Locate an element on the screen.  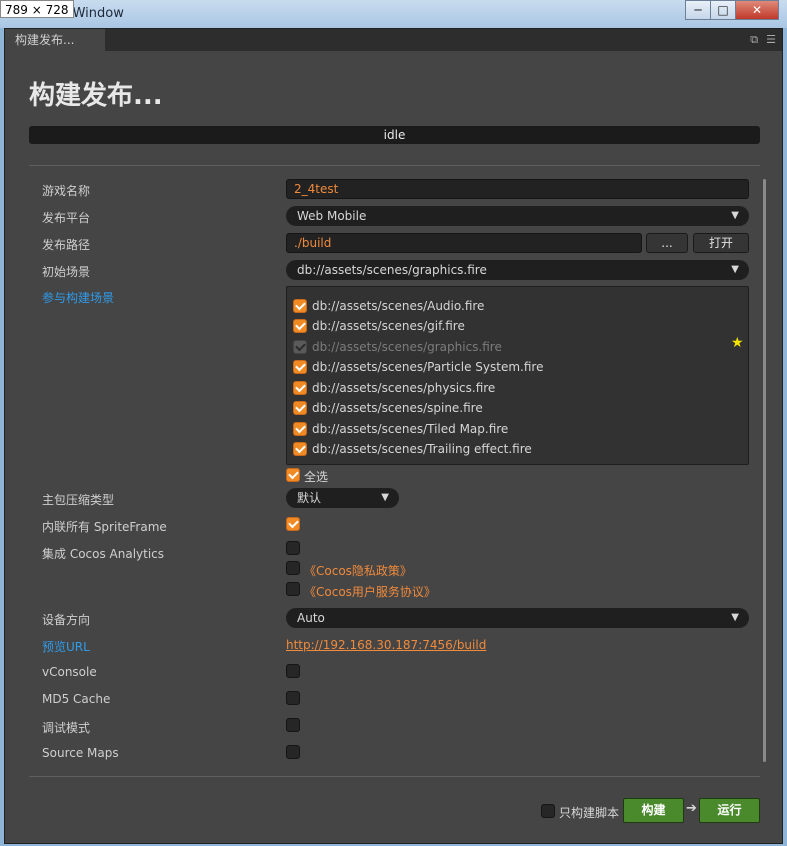
scene-path: db://assets/scenes/graphics.fire is located at coordinates (407, 347).